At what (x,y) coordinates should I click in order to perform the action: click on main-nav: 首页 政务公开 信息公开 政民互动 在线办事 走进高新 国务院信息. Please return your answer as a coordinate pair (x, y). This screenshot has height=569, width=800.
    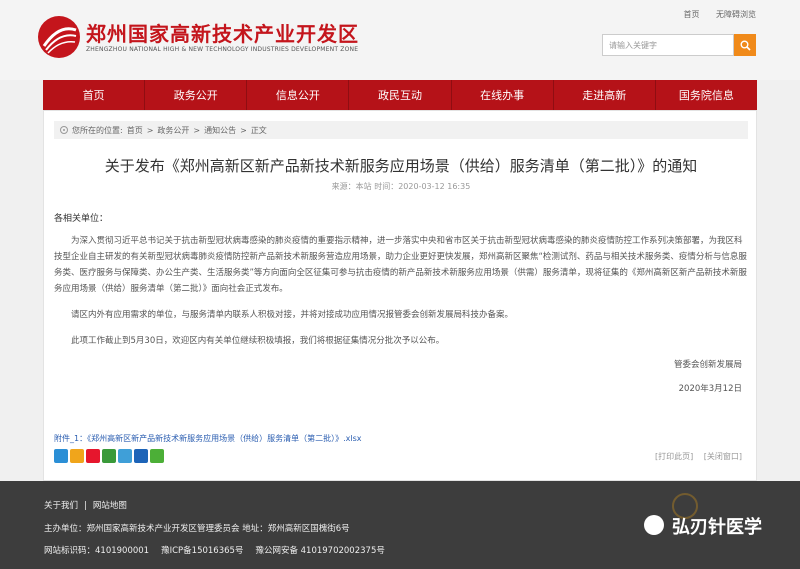
    Looking at the image, I should click on (400, 95).